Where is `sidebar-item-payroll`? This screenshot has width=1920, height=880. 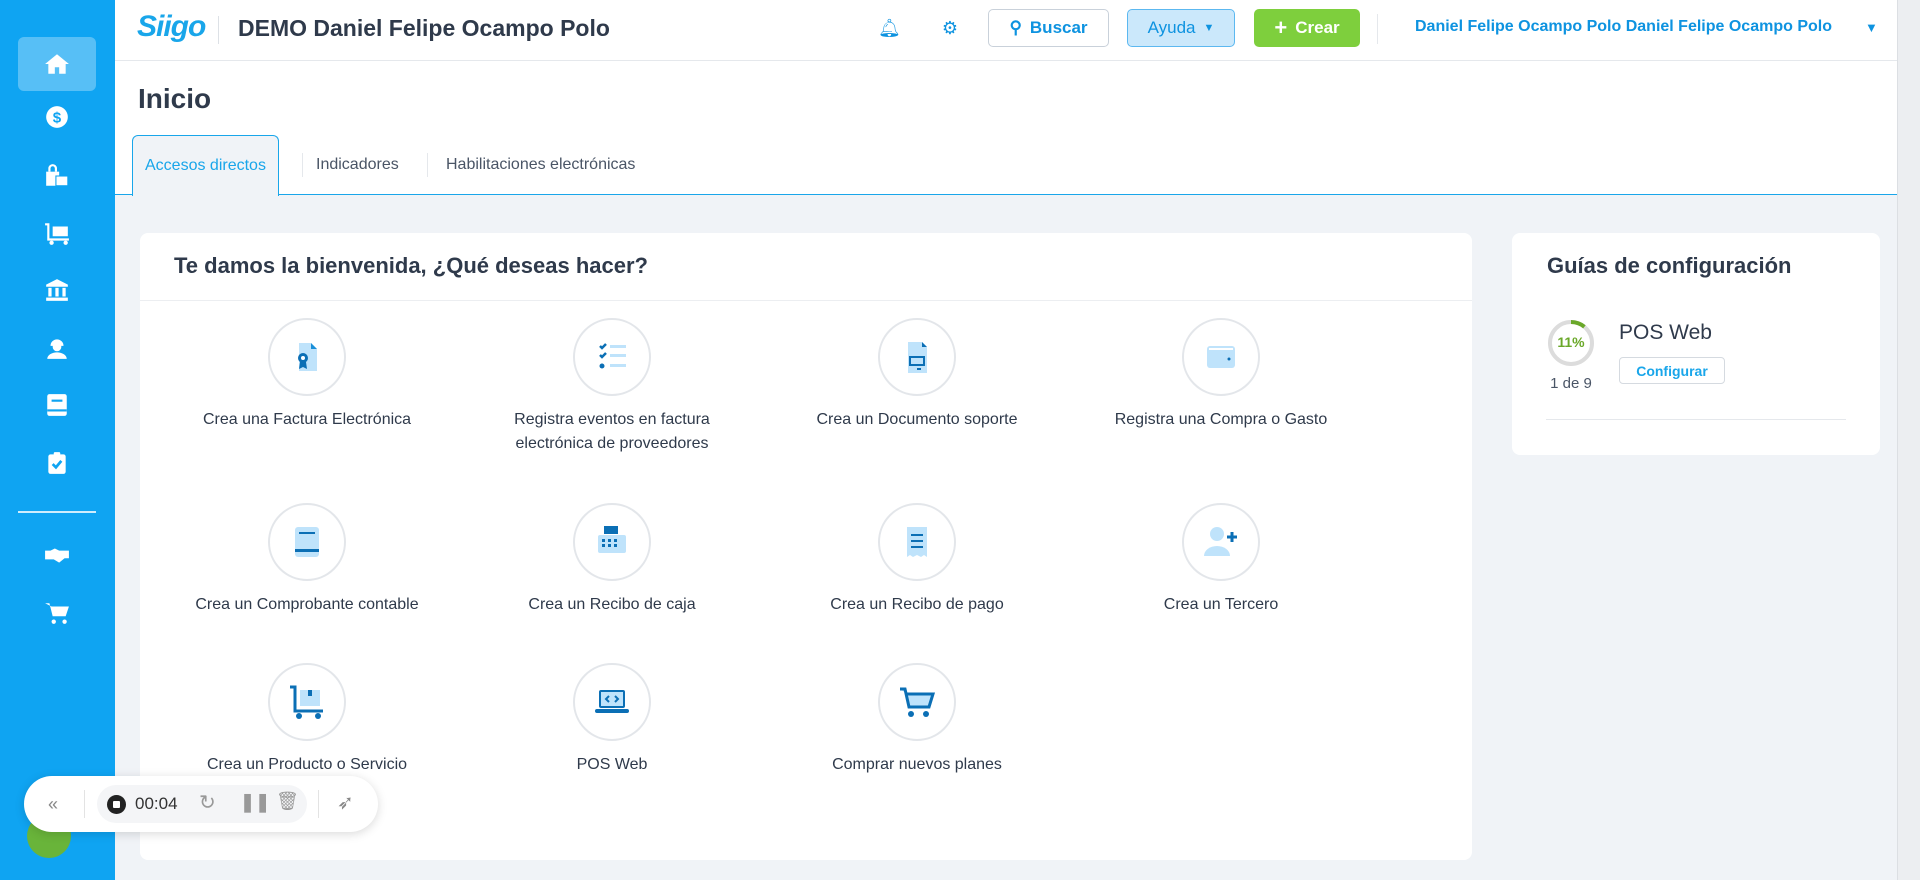 sidebar-item-payroll is located at coordinates (57, 348).